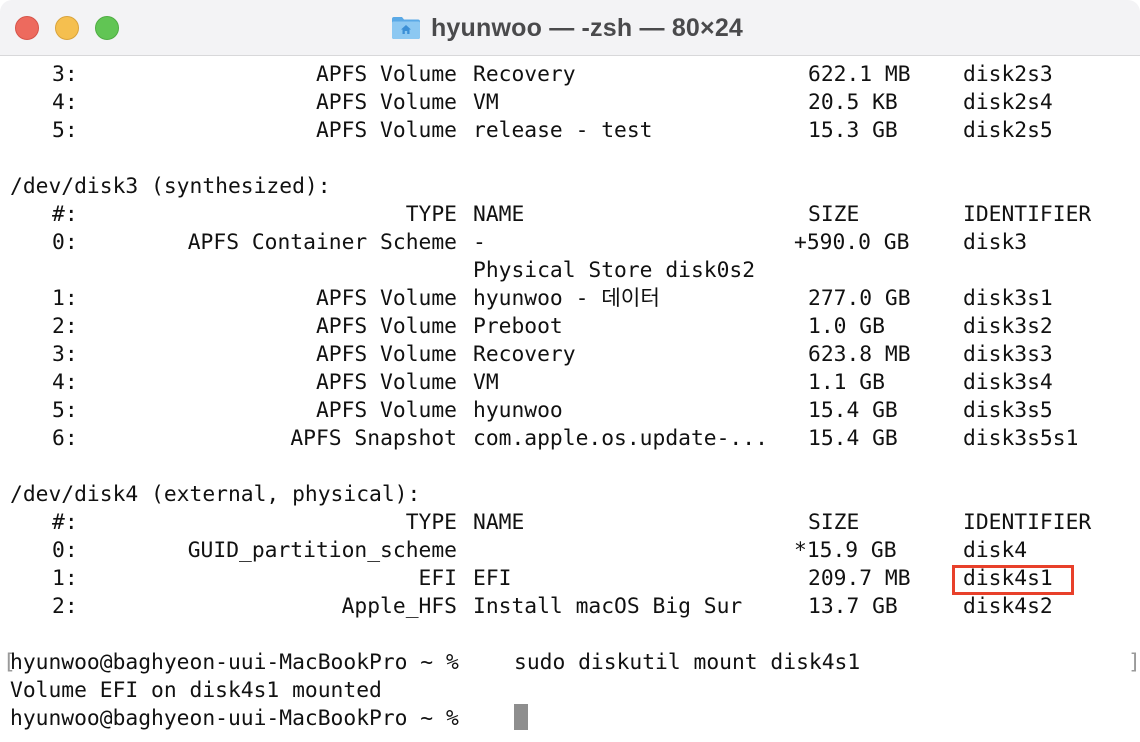 The height and width of the screenshot is (742, 1140). What do you see at coordinates (215, 494) in the screenshot?
I see `disk4-header: /dev/disk4 (external, physical):` at bounding box center [215, 494].